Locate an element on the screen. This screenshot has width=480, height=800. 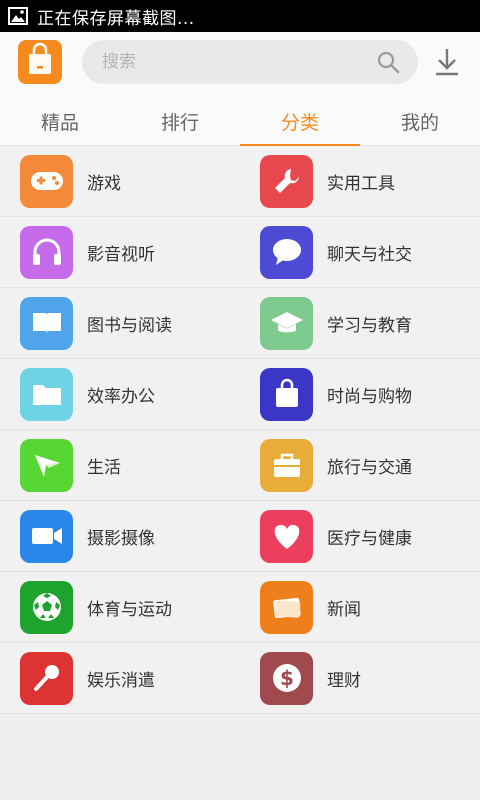
category-health: 医疗与健康 is located at coordinates (360, 536).